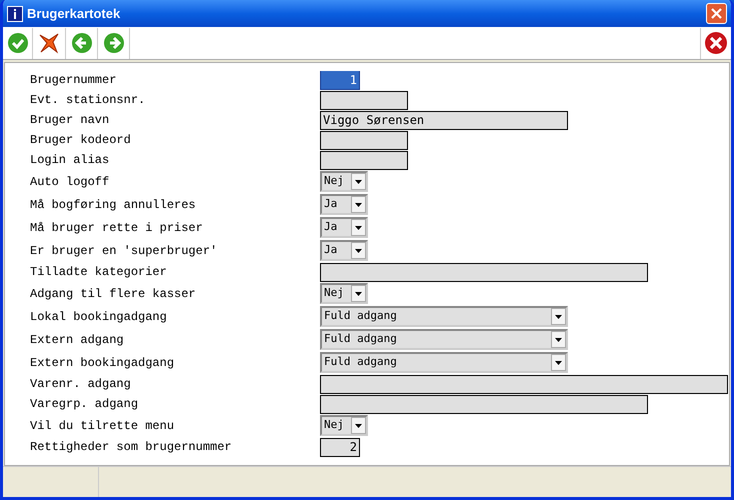 Image resolution: width=734 pixels, height=500 pixels. What do you see at coordinates (99, 272) in the screenshot?
I see `field-label: Tilladte kategorier` at bounding box center [99, 272].